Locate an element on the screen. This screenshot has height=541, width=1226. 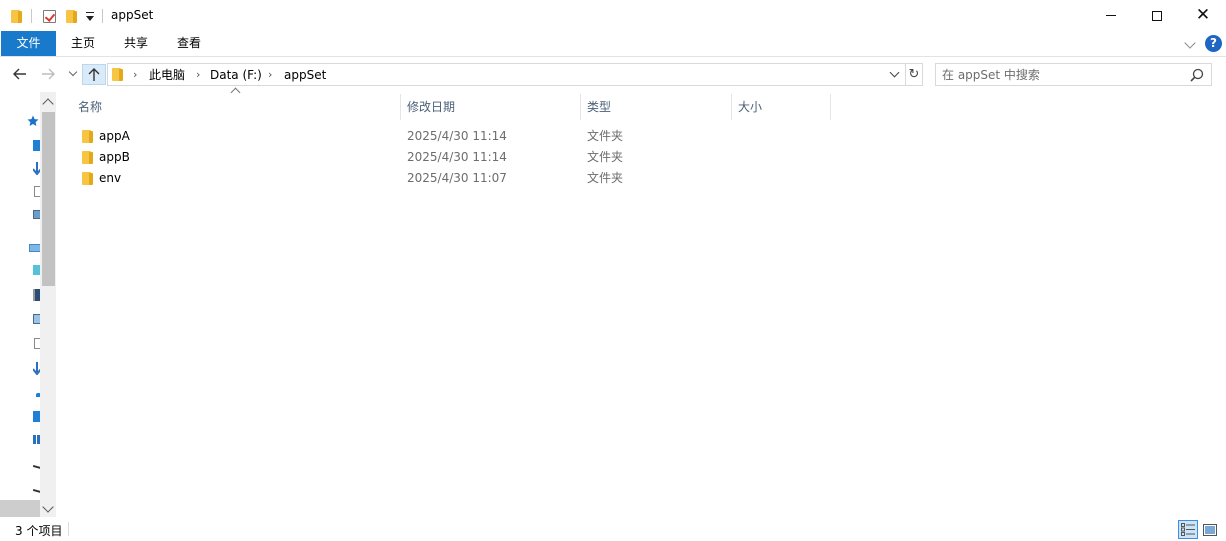
maximize-icon is located at coordinates (1157, 15).